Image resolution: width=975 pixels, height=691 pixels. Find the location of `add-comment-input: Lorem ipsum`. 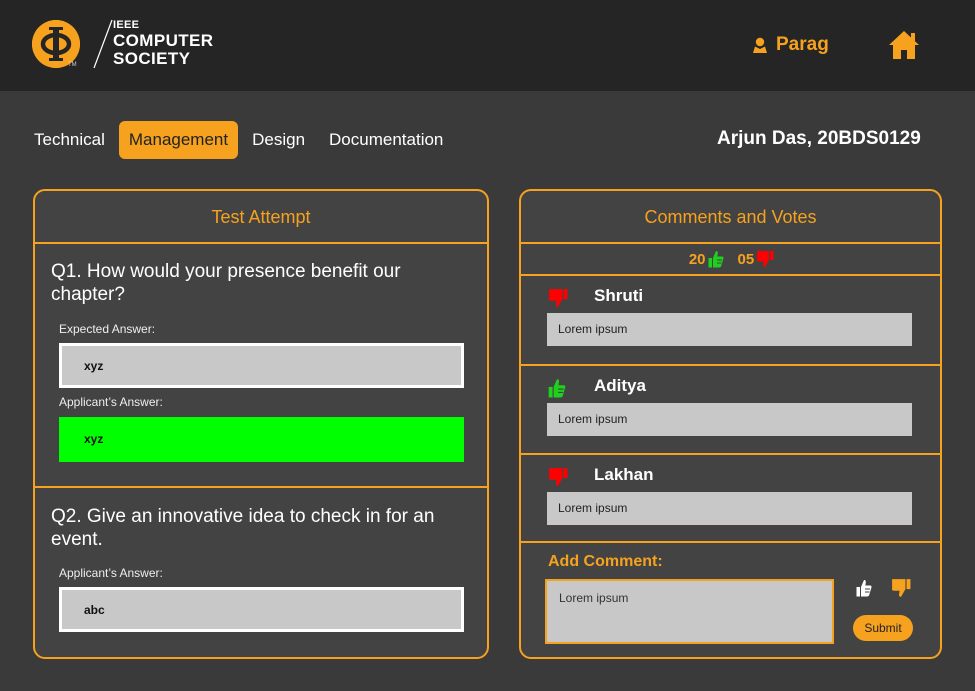

add-comment-input: Lorem ipsum is located at coordinates (689, 611).